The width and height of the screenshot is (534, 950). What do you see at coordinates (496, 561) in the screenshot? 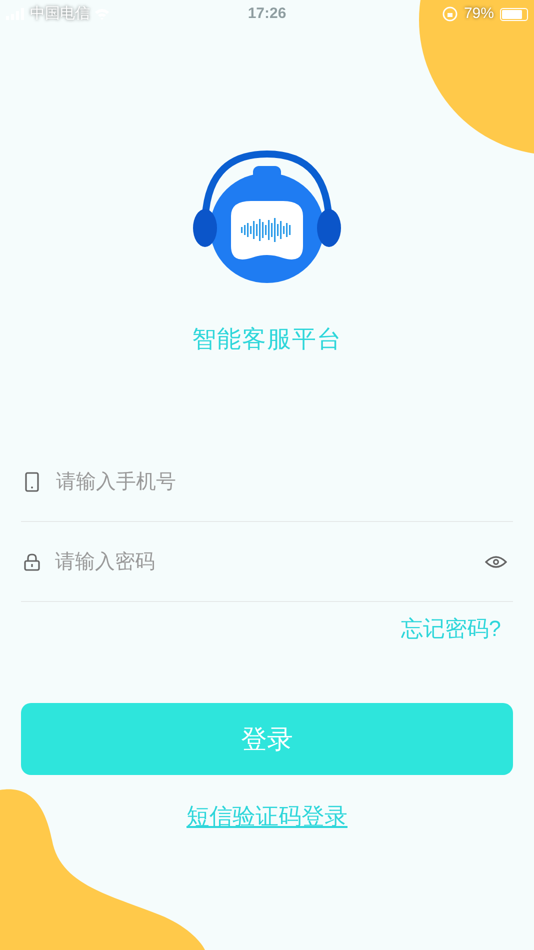
I see `eye-icon` at bounding box center [496, 561].